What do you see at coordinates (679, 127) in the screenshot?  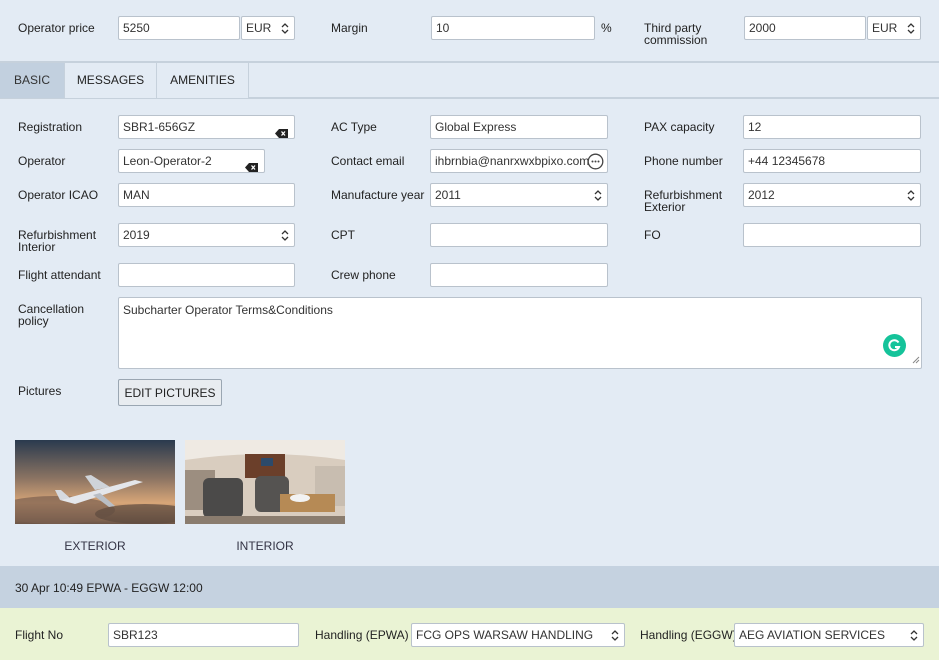 I see `pax-capacity-label: PAX capacity` at bounding box center [679, 127].